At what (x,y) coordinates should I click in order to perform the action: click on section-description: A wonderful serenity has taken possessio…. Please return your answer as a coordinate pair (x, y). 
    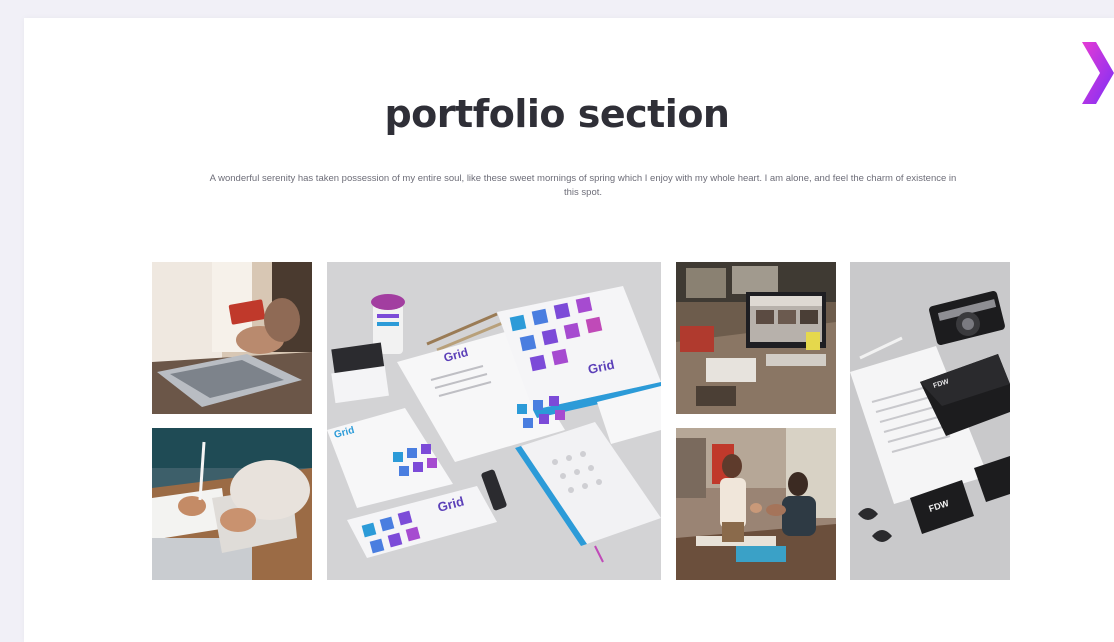
    Looking at the image, I should click on (583, 185).